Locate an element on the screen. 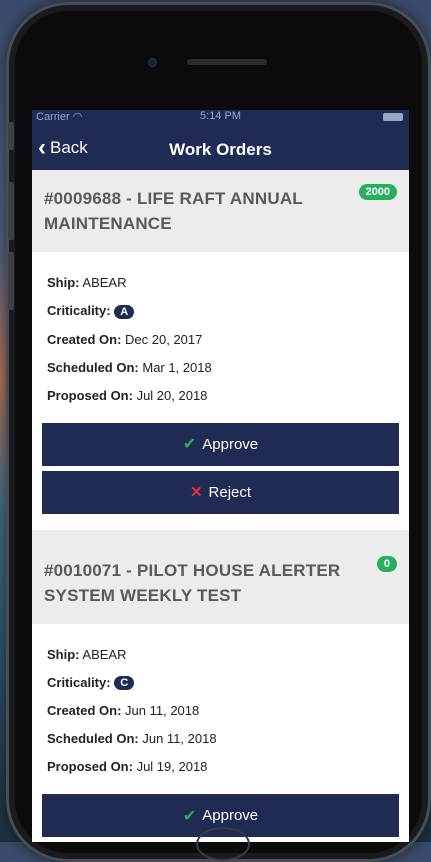 This screenshot has width=431, height=862. proposed-row: Proposed On: Jul 19, 2018 is located at coordinates (220, 766).